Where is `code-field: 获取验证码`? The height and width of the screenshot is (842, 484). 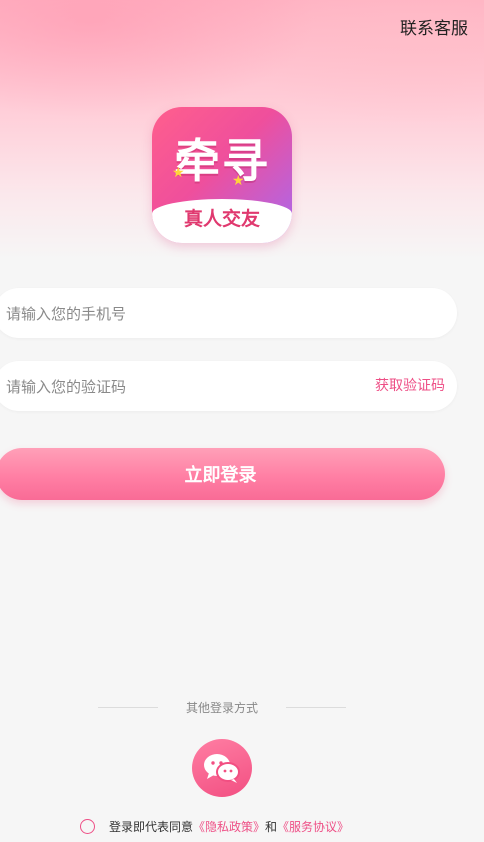
code-field: 获取验证码 is located at coordinates (228, 387).